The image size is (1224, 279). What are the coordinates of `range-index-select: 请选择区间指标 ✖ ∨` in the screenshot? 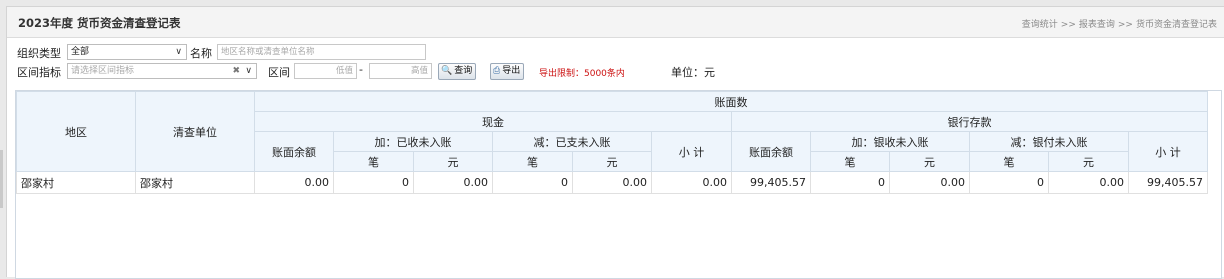 It's located at (162, 71).